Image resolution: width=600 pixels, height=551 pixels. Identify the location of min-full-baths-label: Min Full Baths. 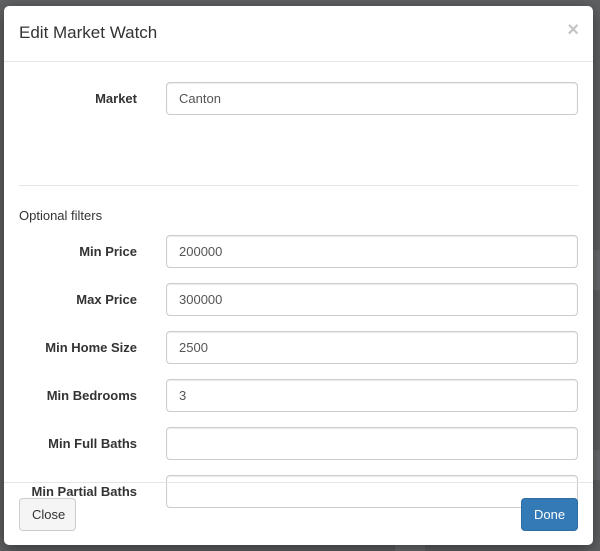
(92, 443).